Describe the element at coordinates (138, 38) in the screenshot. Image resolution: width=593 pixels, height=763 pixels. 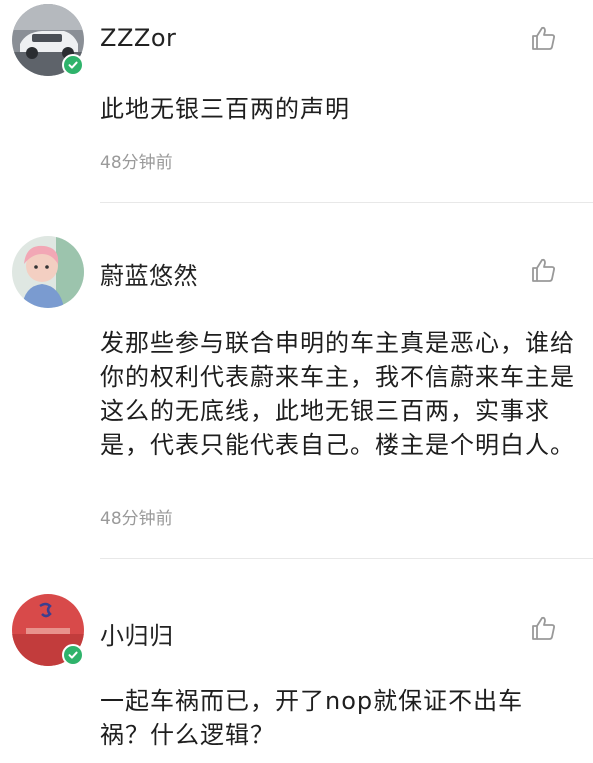
I see `username: ZZZor` at that location.